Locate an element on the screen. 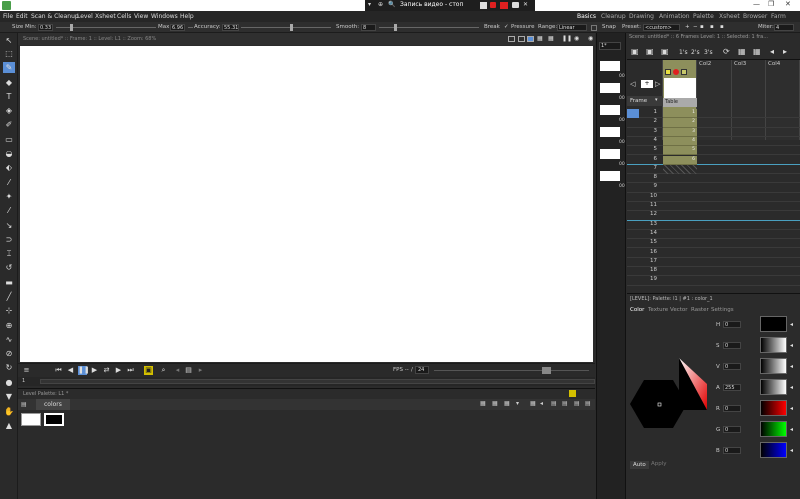 Image resolution: width=800 pixels, height=499 pixels. channel-v-arrow-icon: ◂ is located at coordinates (791, 366).